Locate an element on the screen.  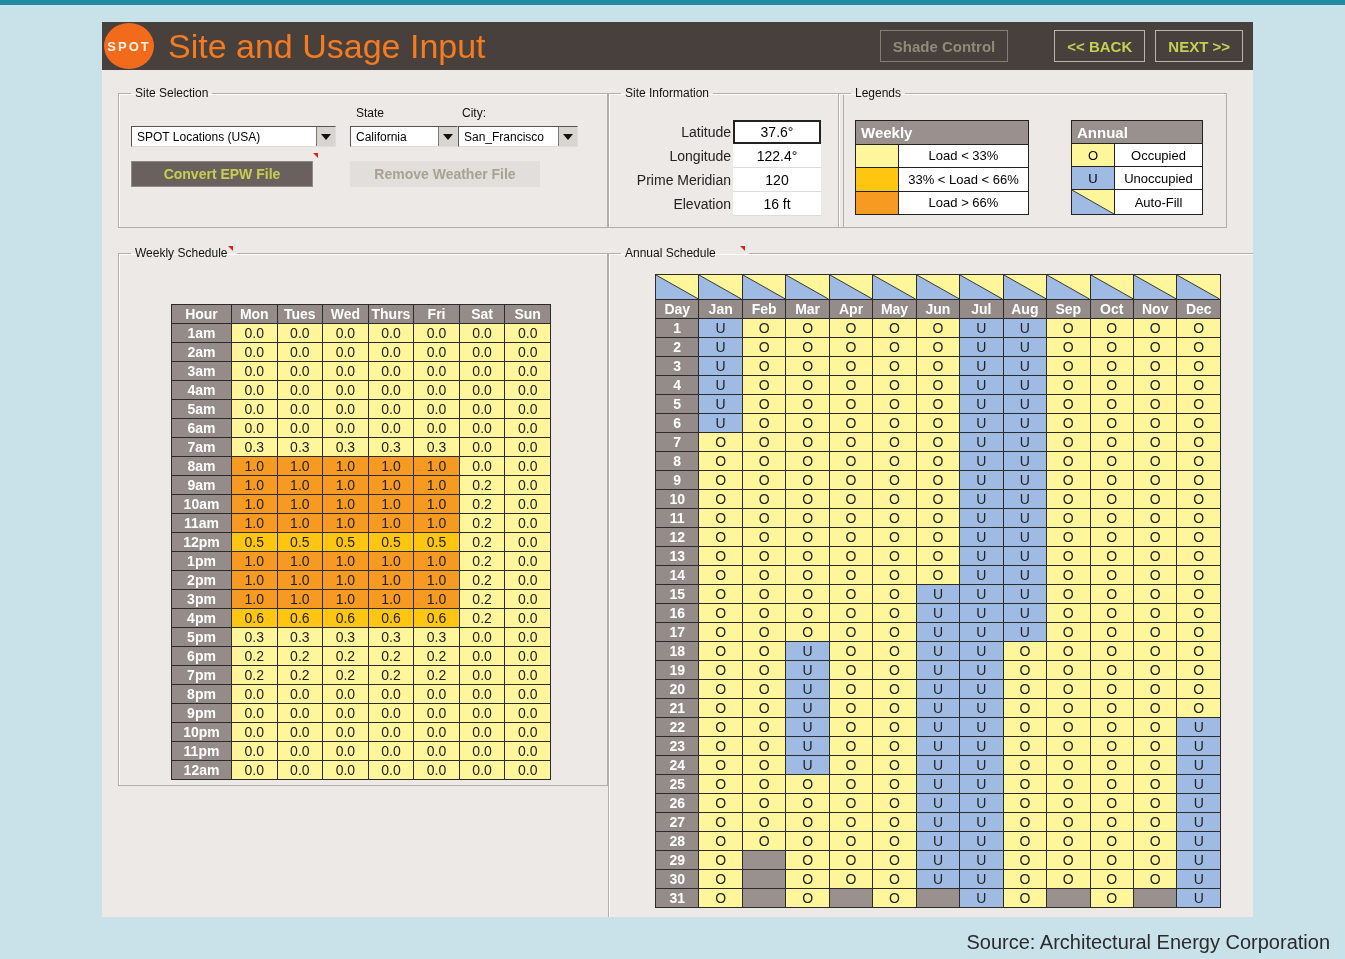
column-header: Tues is located at coordinates (300, 314).